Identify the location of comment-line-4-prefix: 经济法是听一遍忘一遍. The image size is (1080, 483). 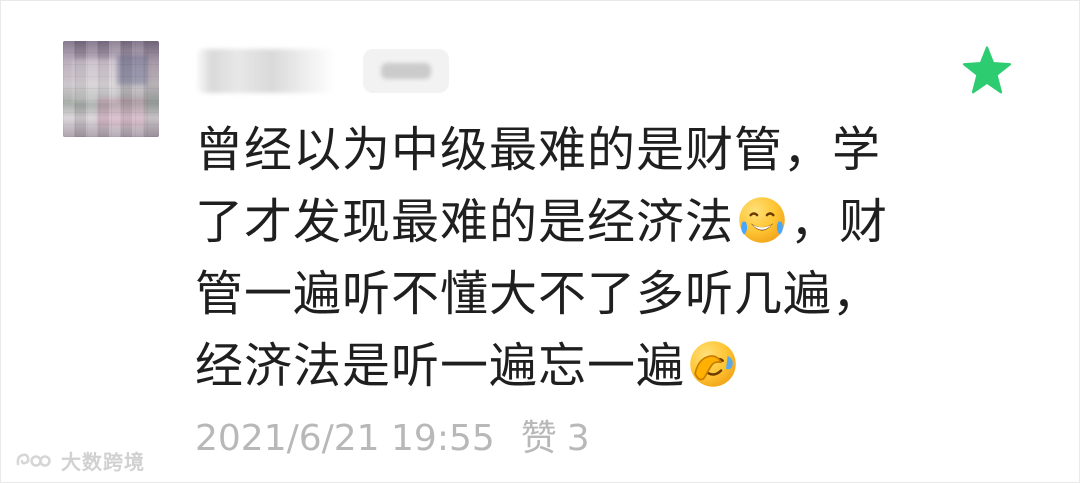
(440, 366).